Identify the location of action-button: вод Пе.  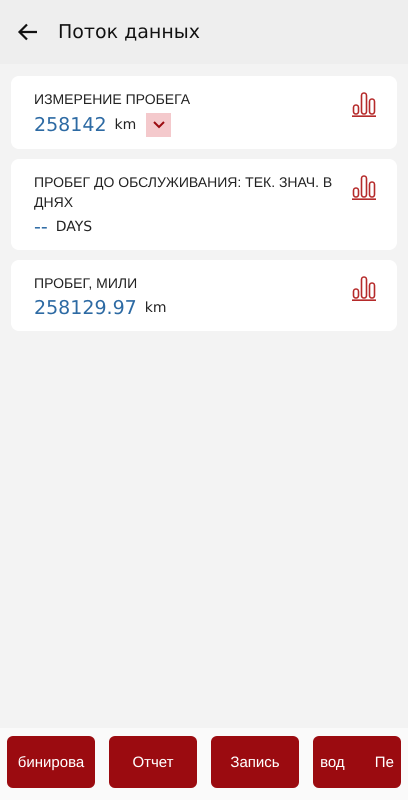
(357, 762).